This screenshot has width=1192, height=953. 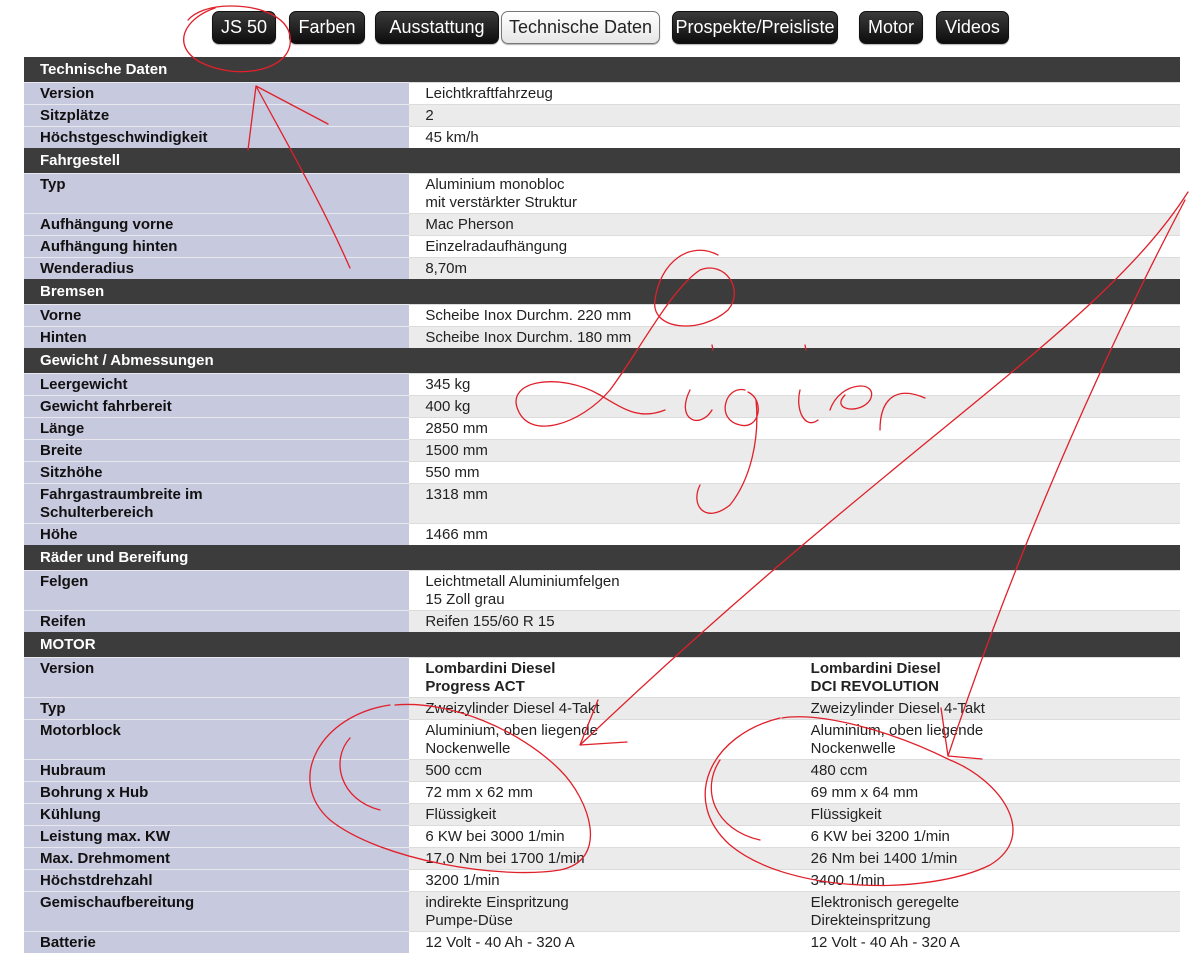 I want to click on spec-value-progress-act: Zweizylinder Diesel 4-Takt, so click(x=601, y=709).